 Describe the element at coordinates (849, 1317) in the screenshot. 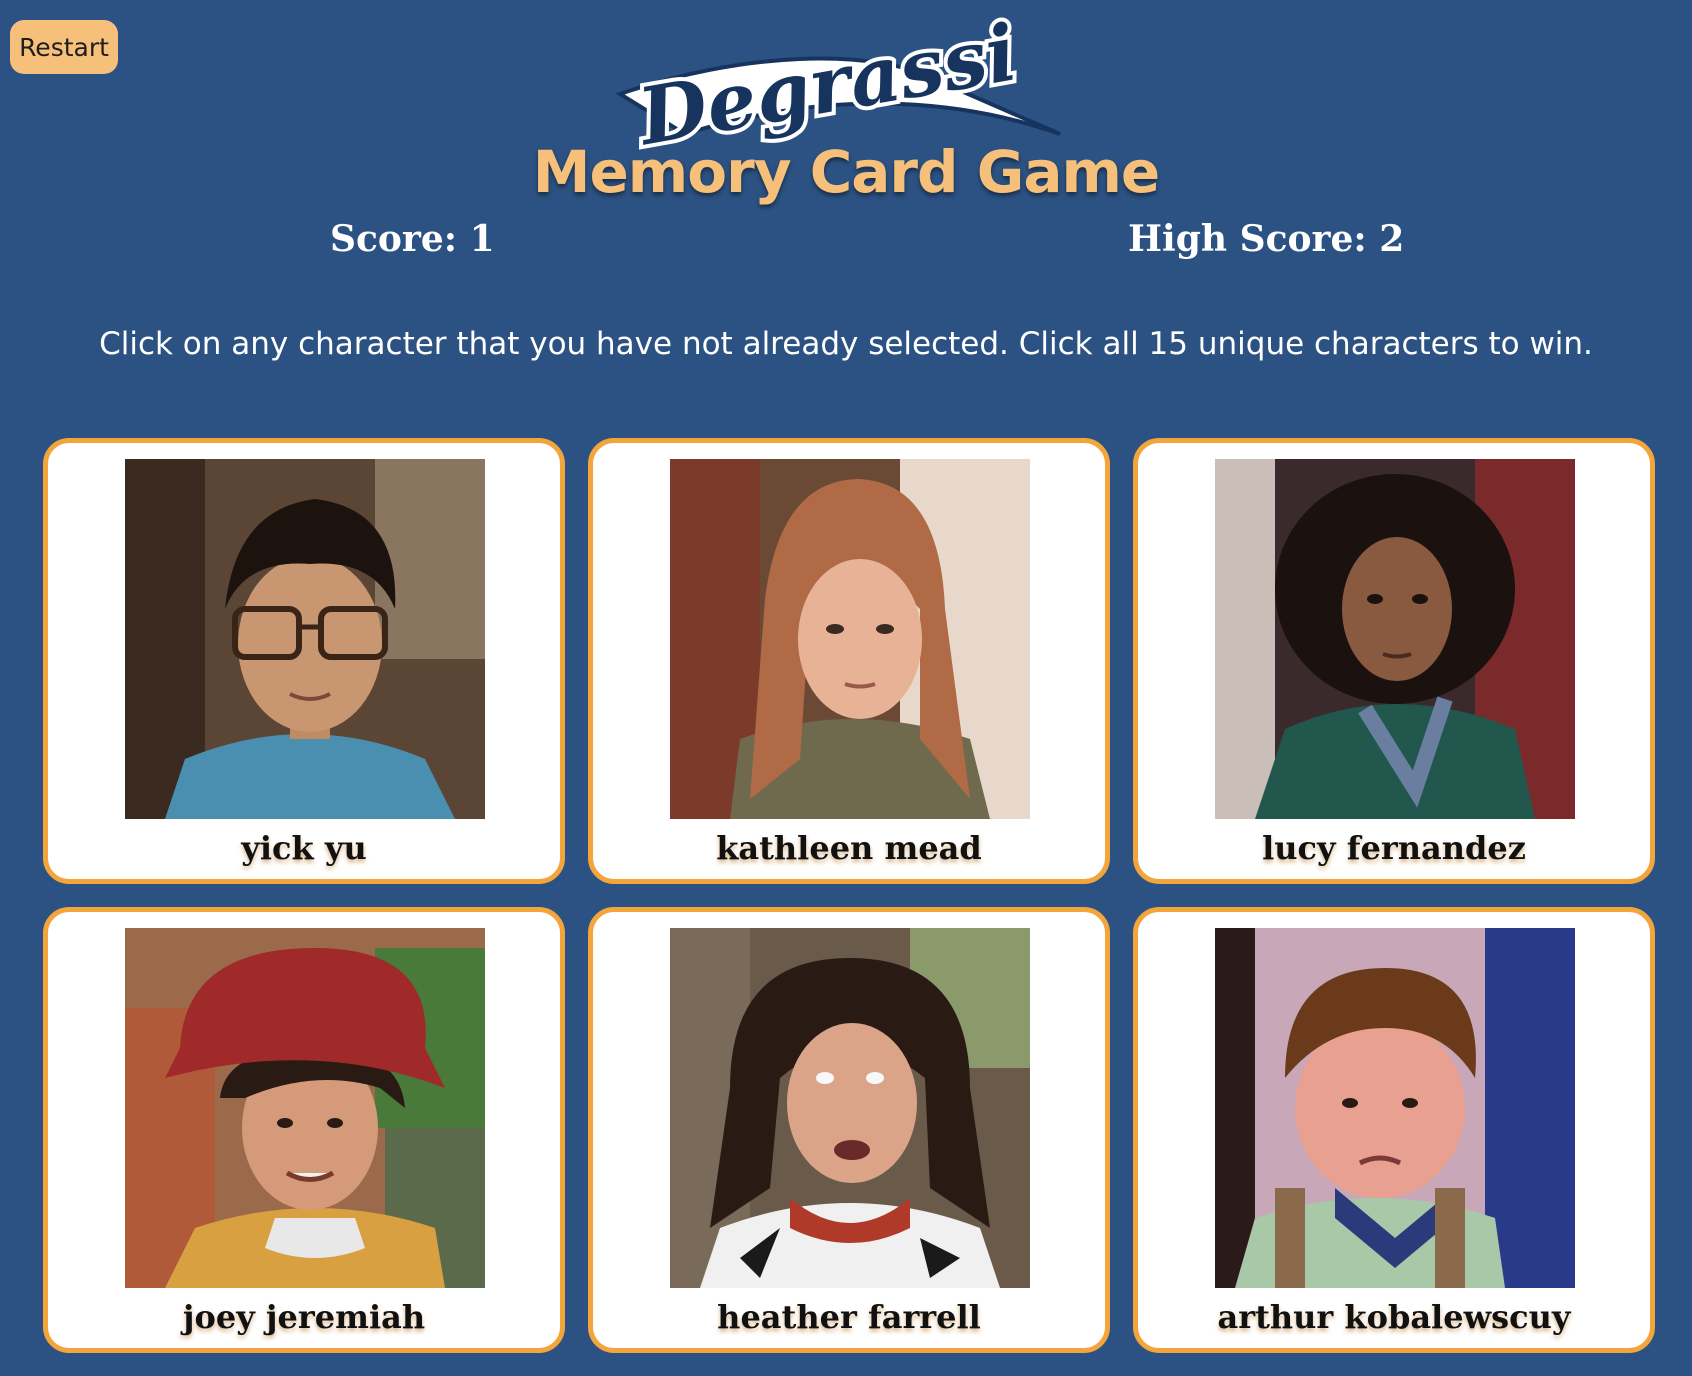

I see `character-name: heather farrell` at that location.